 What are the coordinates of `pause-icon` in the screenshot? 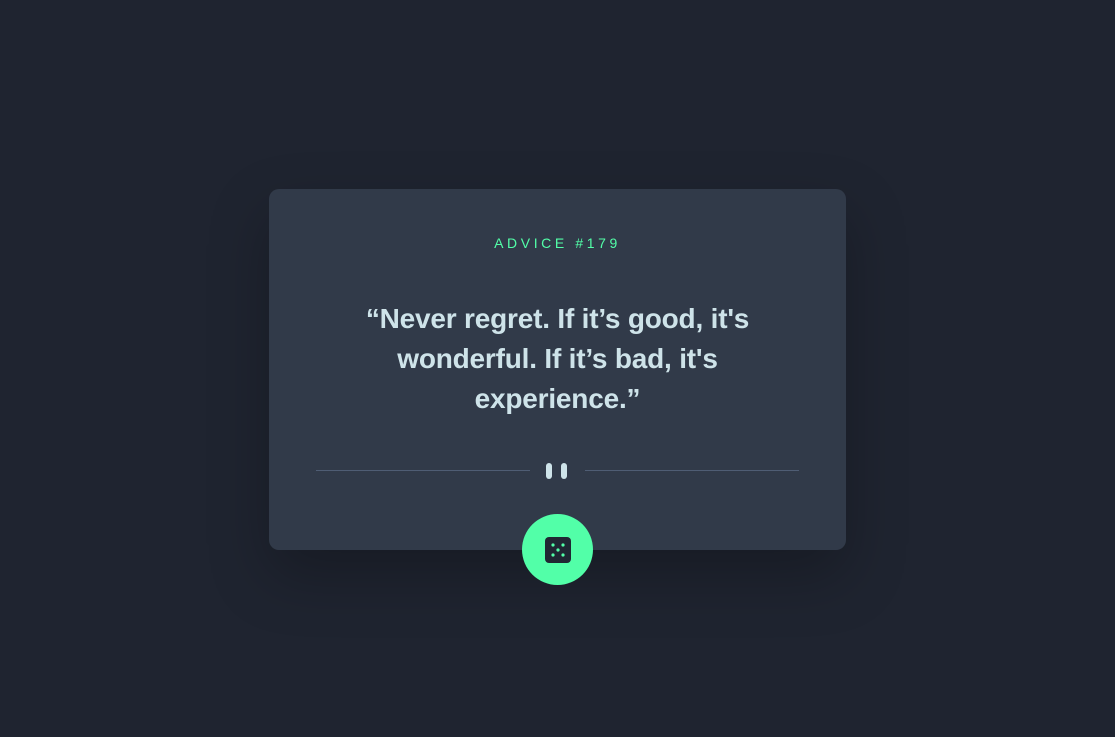 It's located at (558, 471).